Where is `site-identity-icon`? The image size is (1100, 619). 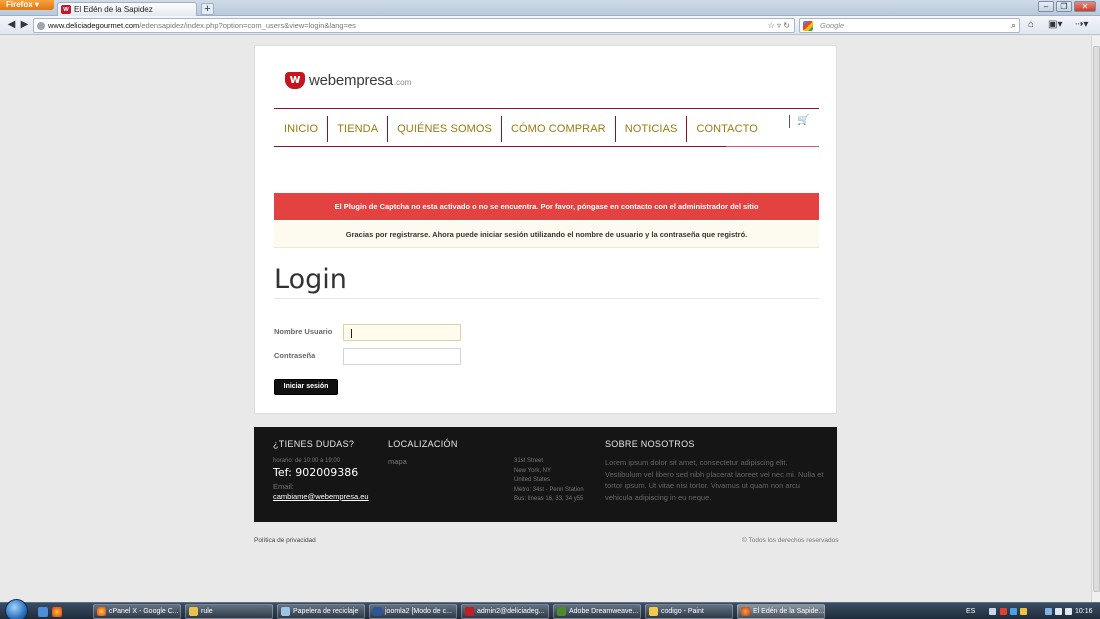
site-identity-icon is located at coordinates (41, 26).